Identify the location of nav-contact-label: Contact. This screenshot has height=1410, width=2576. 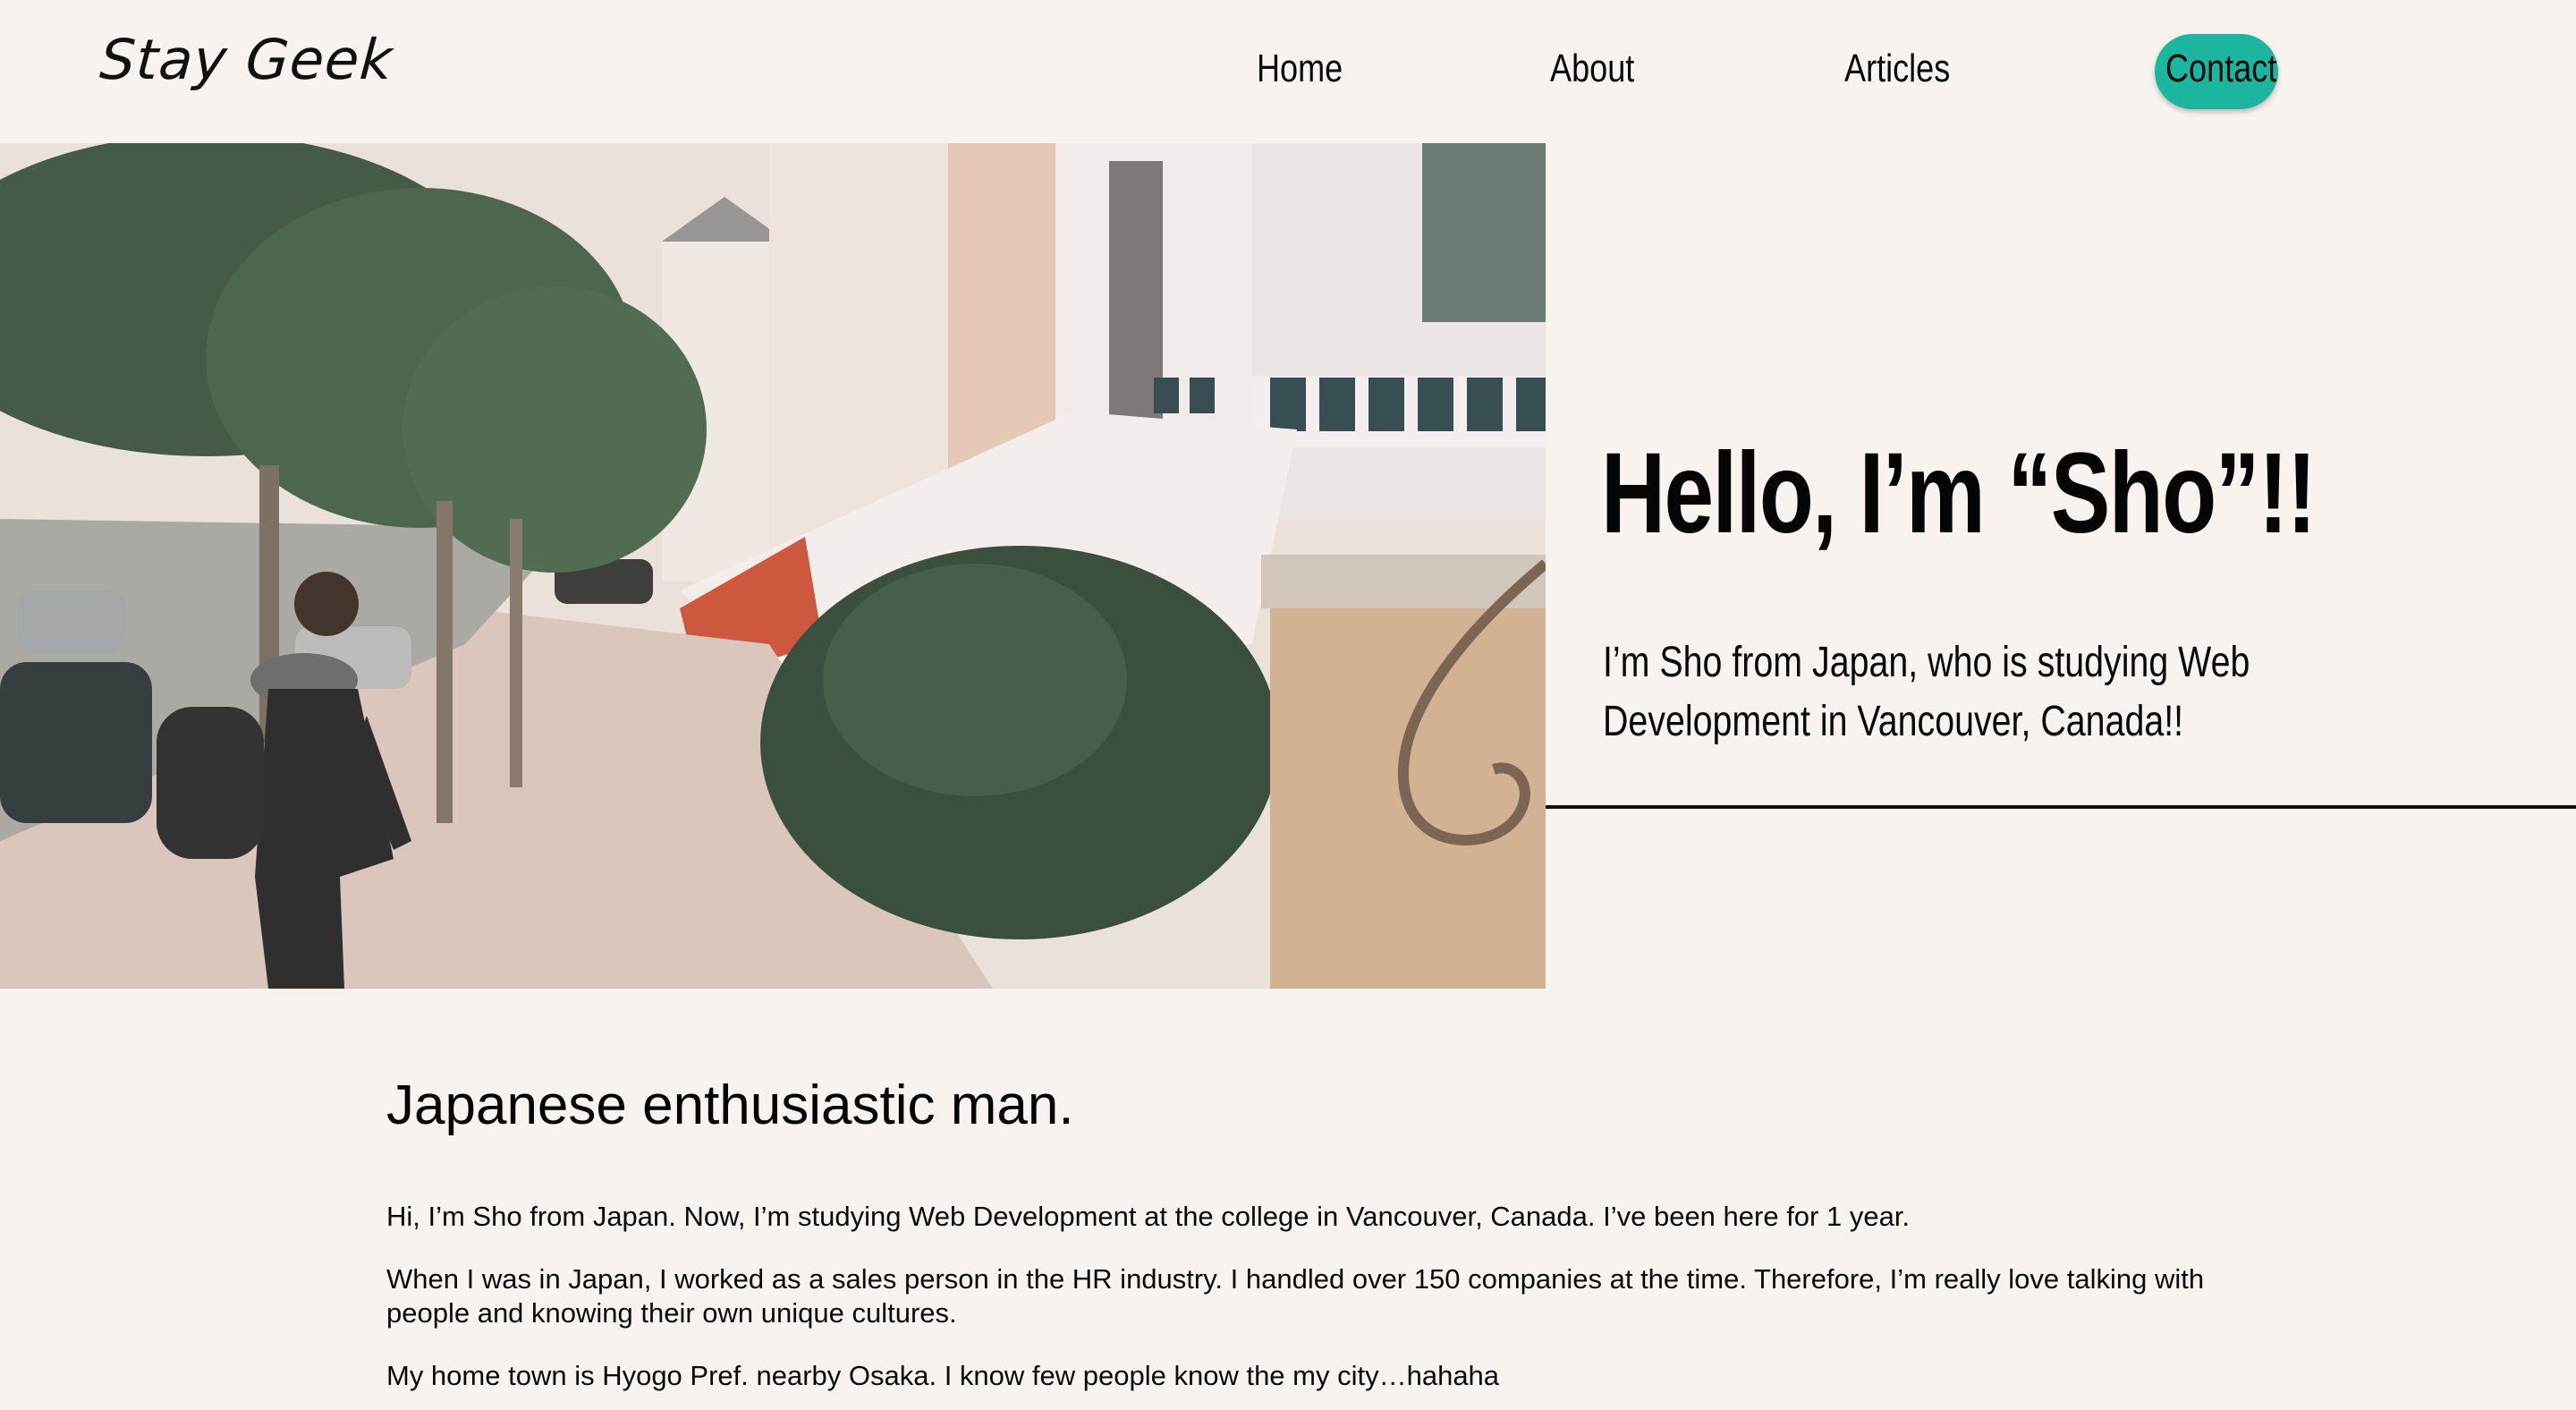
(2221, 69).